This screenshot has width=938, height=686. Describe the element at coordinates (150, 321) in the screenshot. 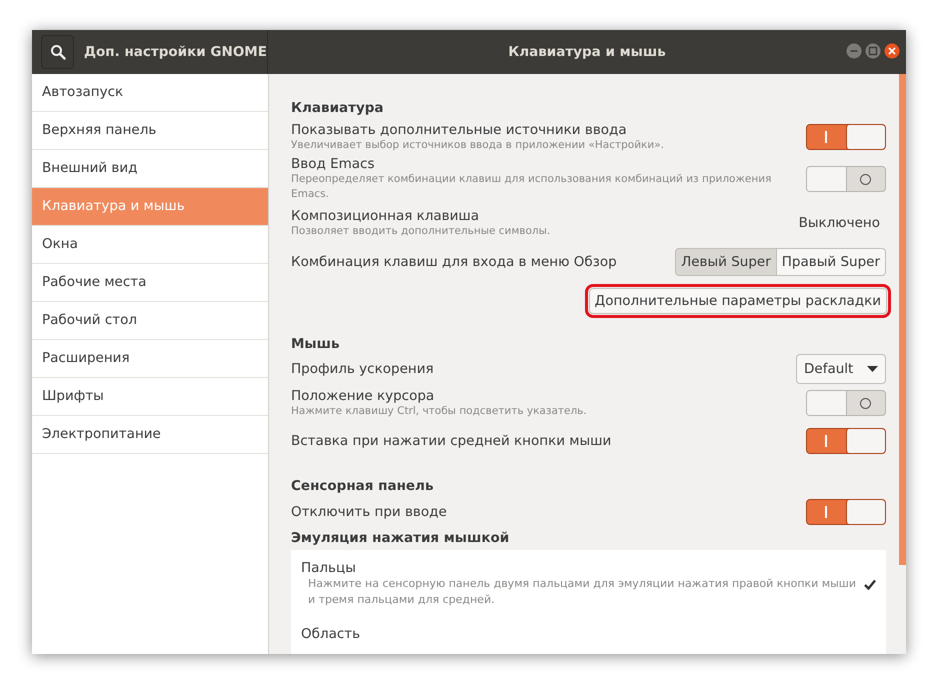

I see `sidebar-item: Рабочий стол` at that location.